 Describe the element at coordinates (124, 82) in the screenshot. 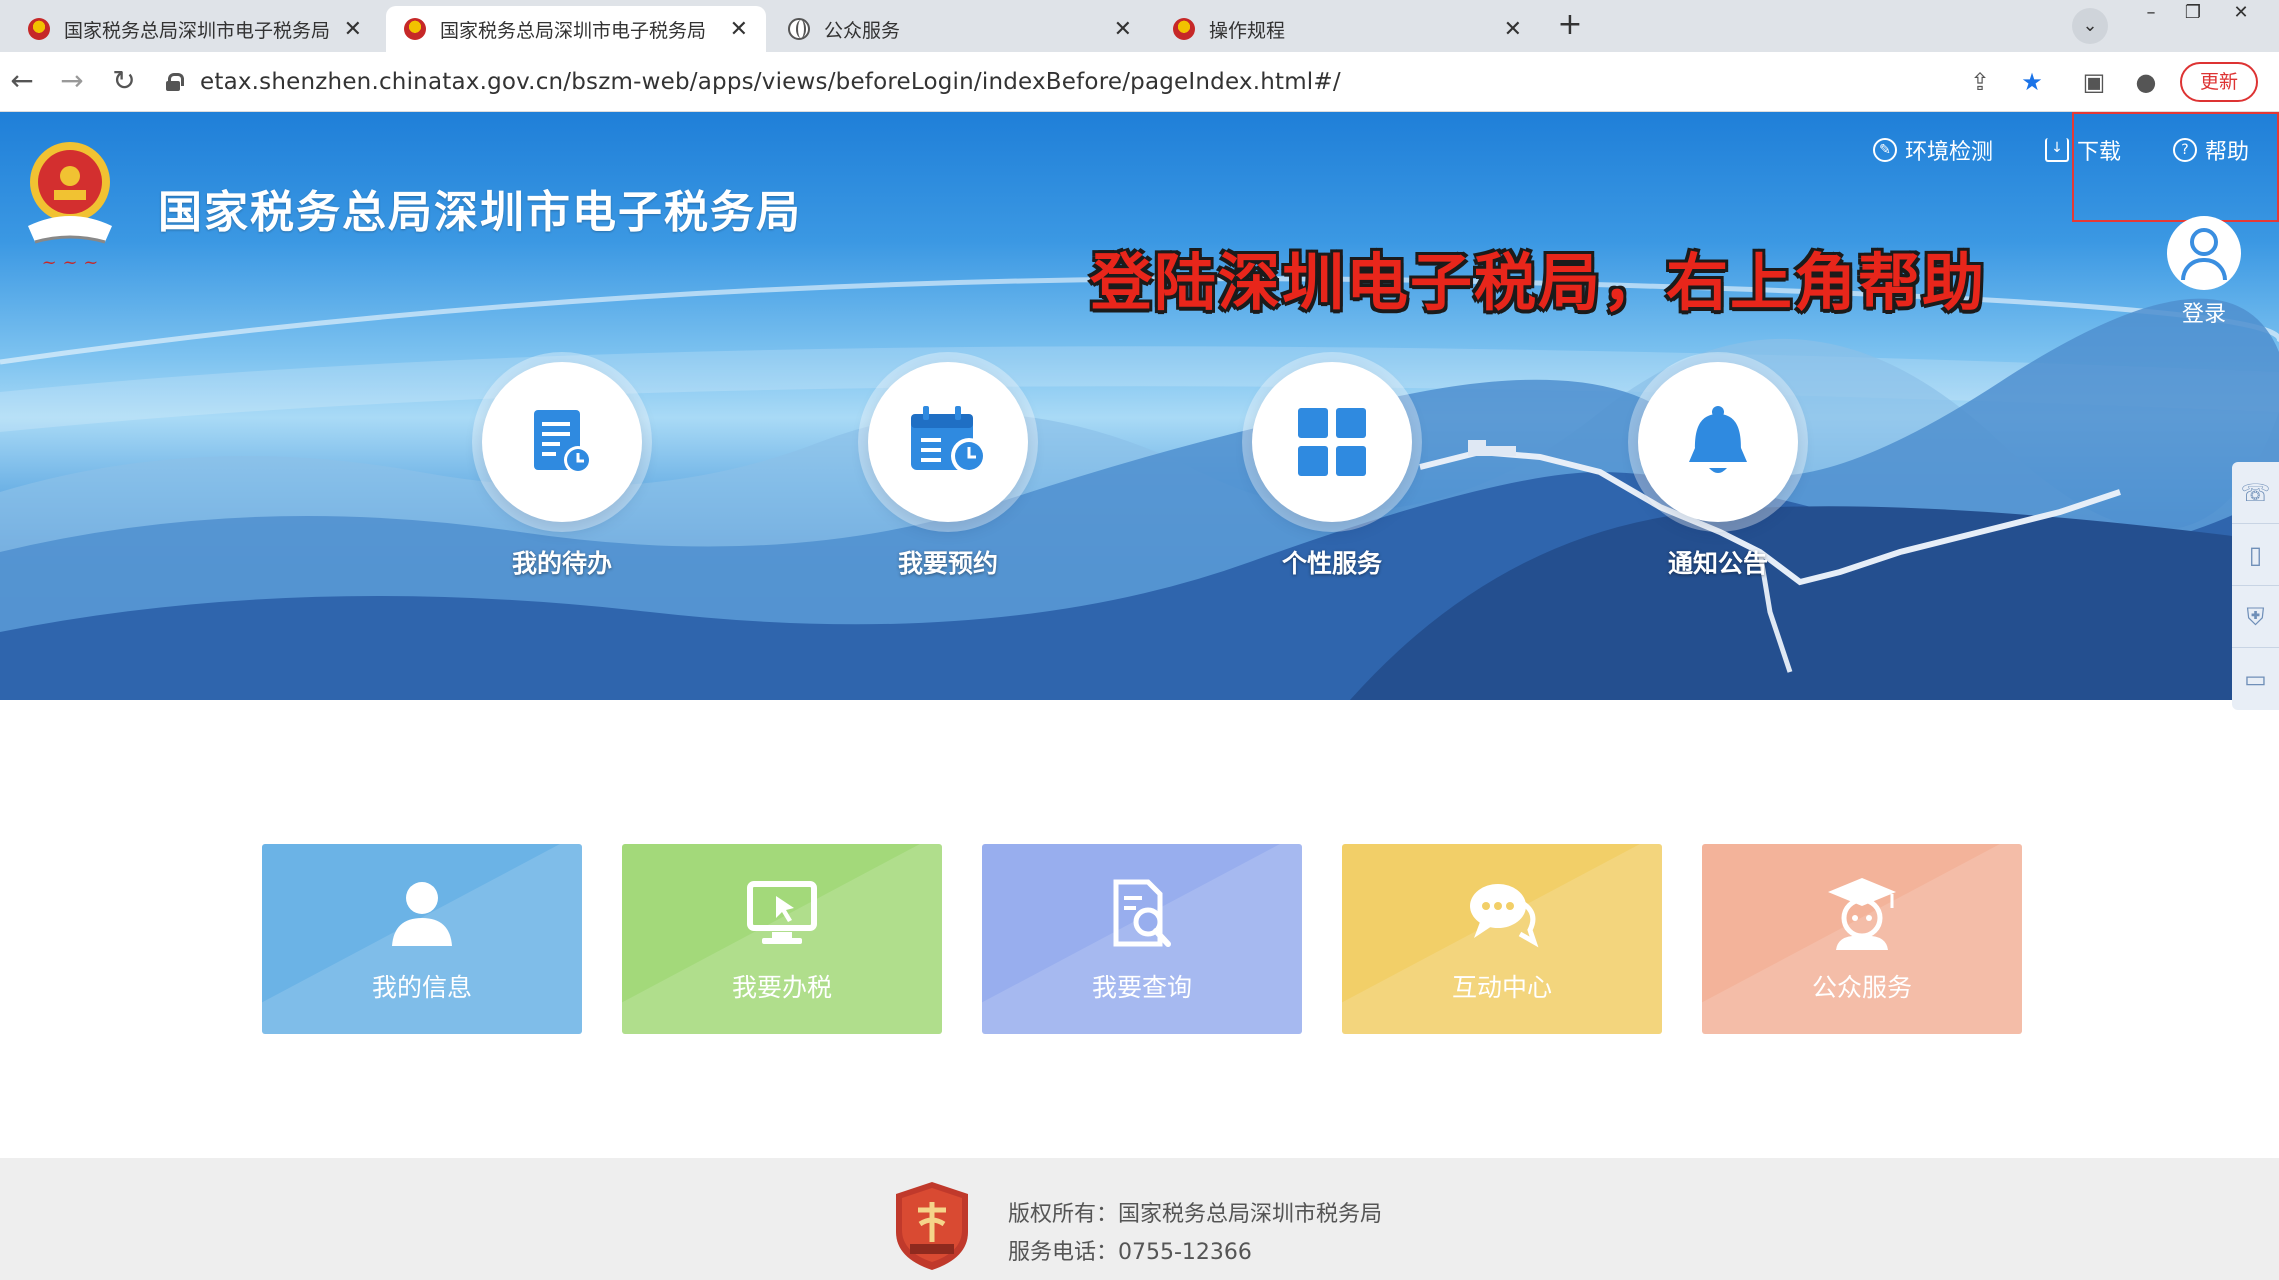

I see `reload-button: ↻` at that location.